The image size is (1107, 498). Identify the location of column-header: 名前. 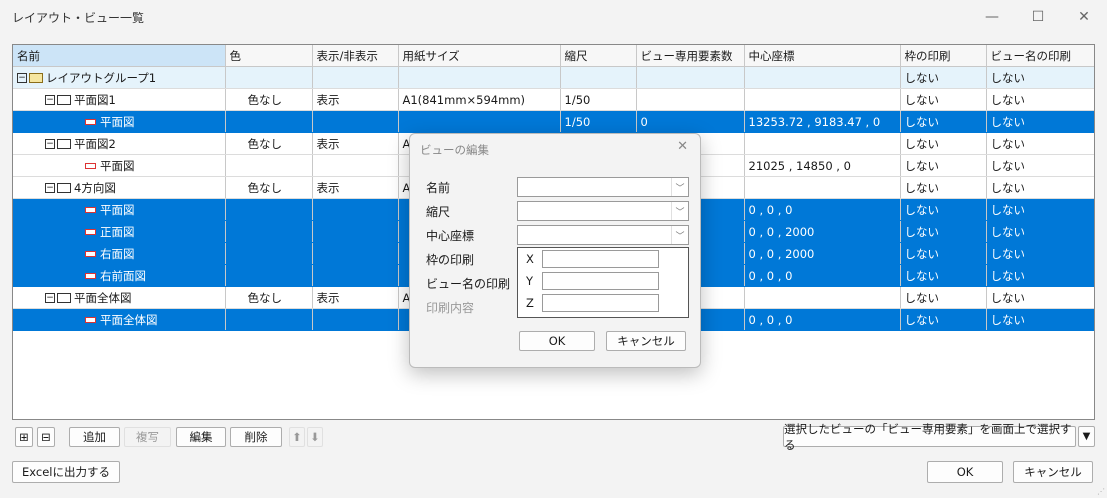
(119, 56).